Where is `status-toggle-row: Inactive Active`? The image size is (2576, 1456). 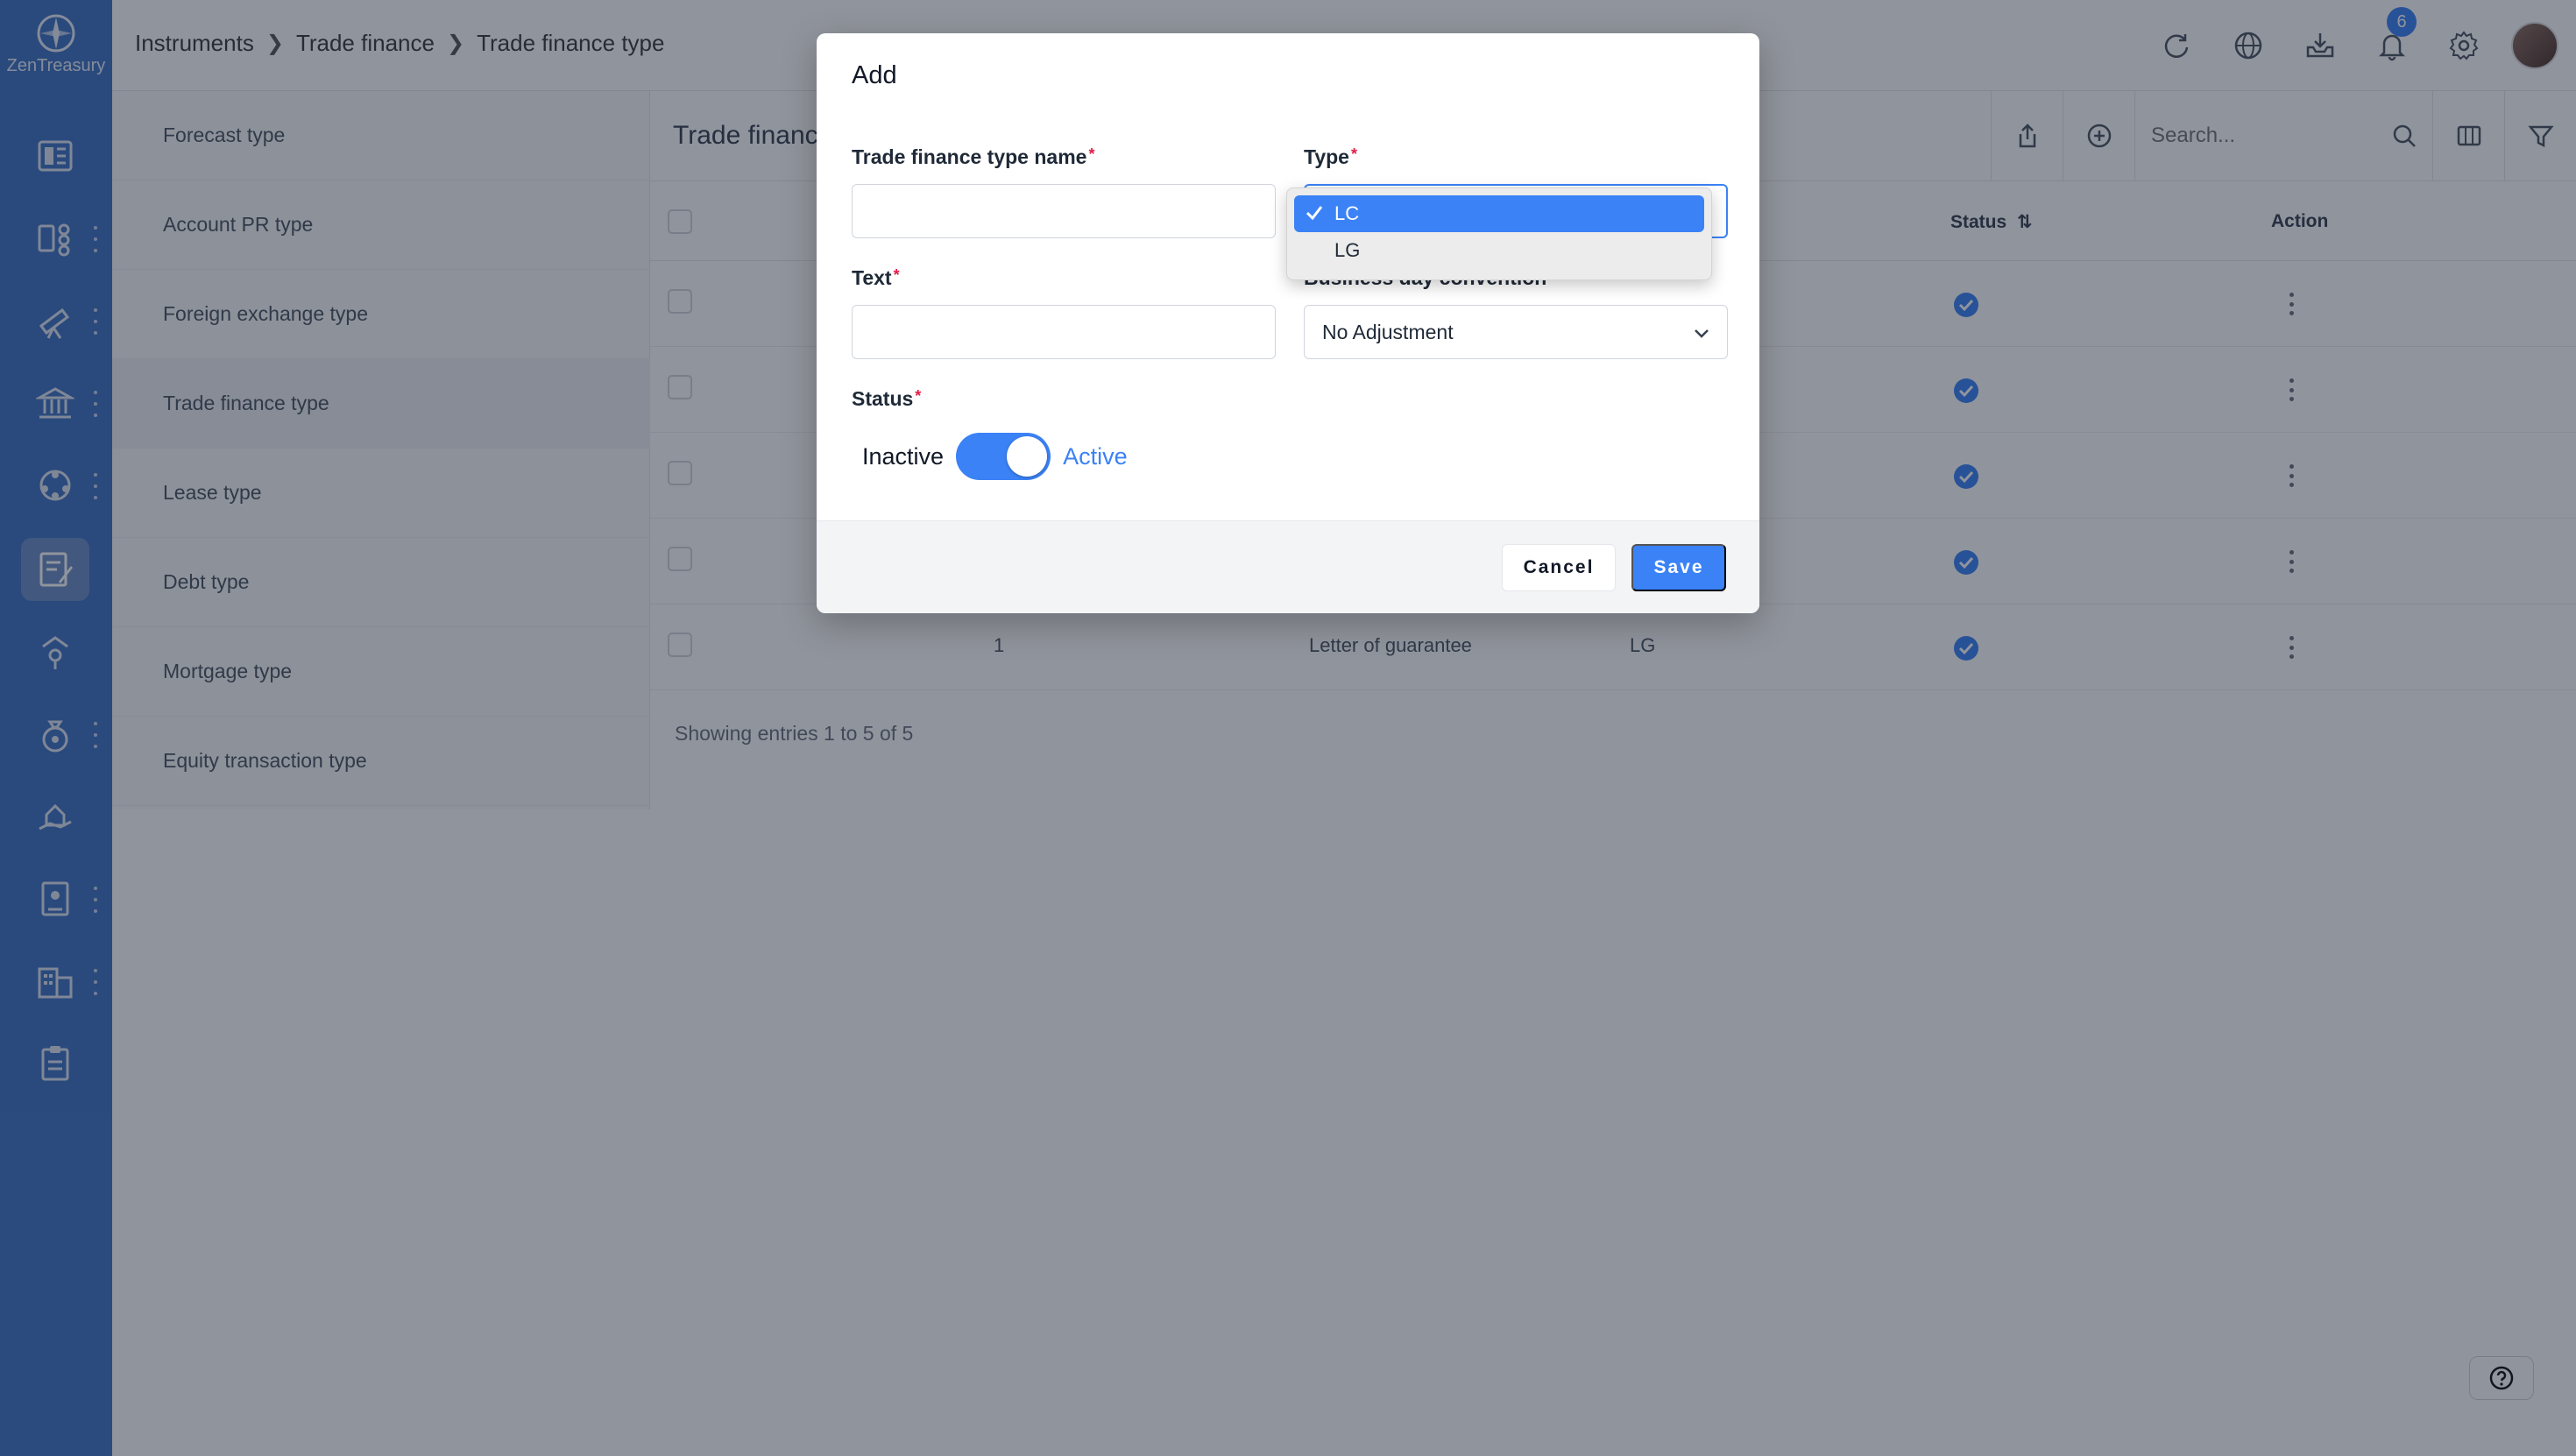 status-toggle-row: Inactive Active is located at coordinates (995, 456).